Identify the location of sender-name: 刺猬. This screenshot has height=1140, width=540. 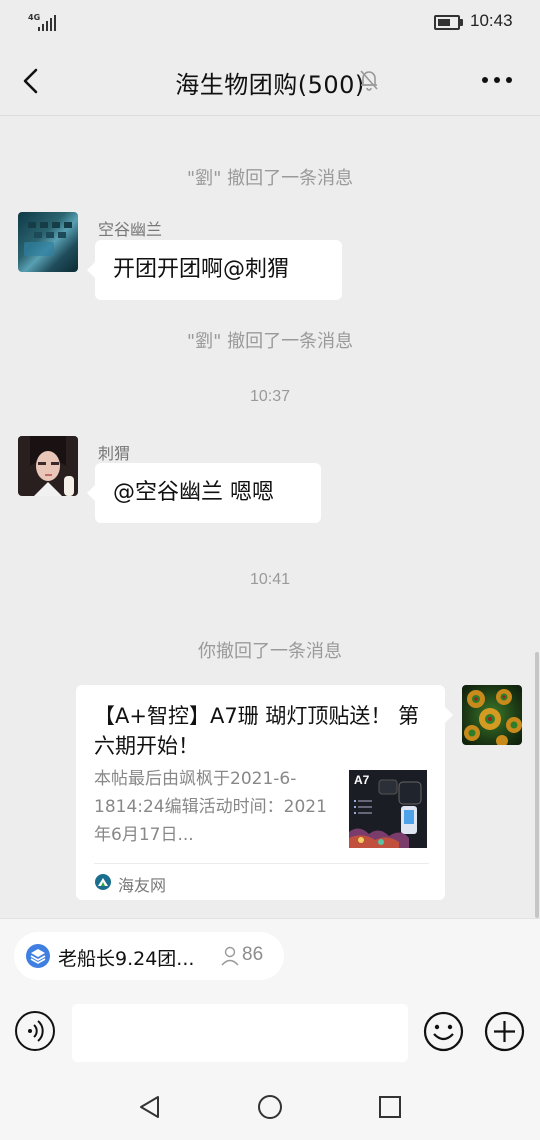
(114, 453).